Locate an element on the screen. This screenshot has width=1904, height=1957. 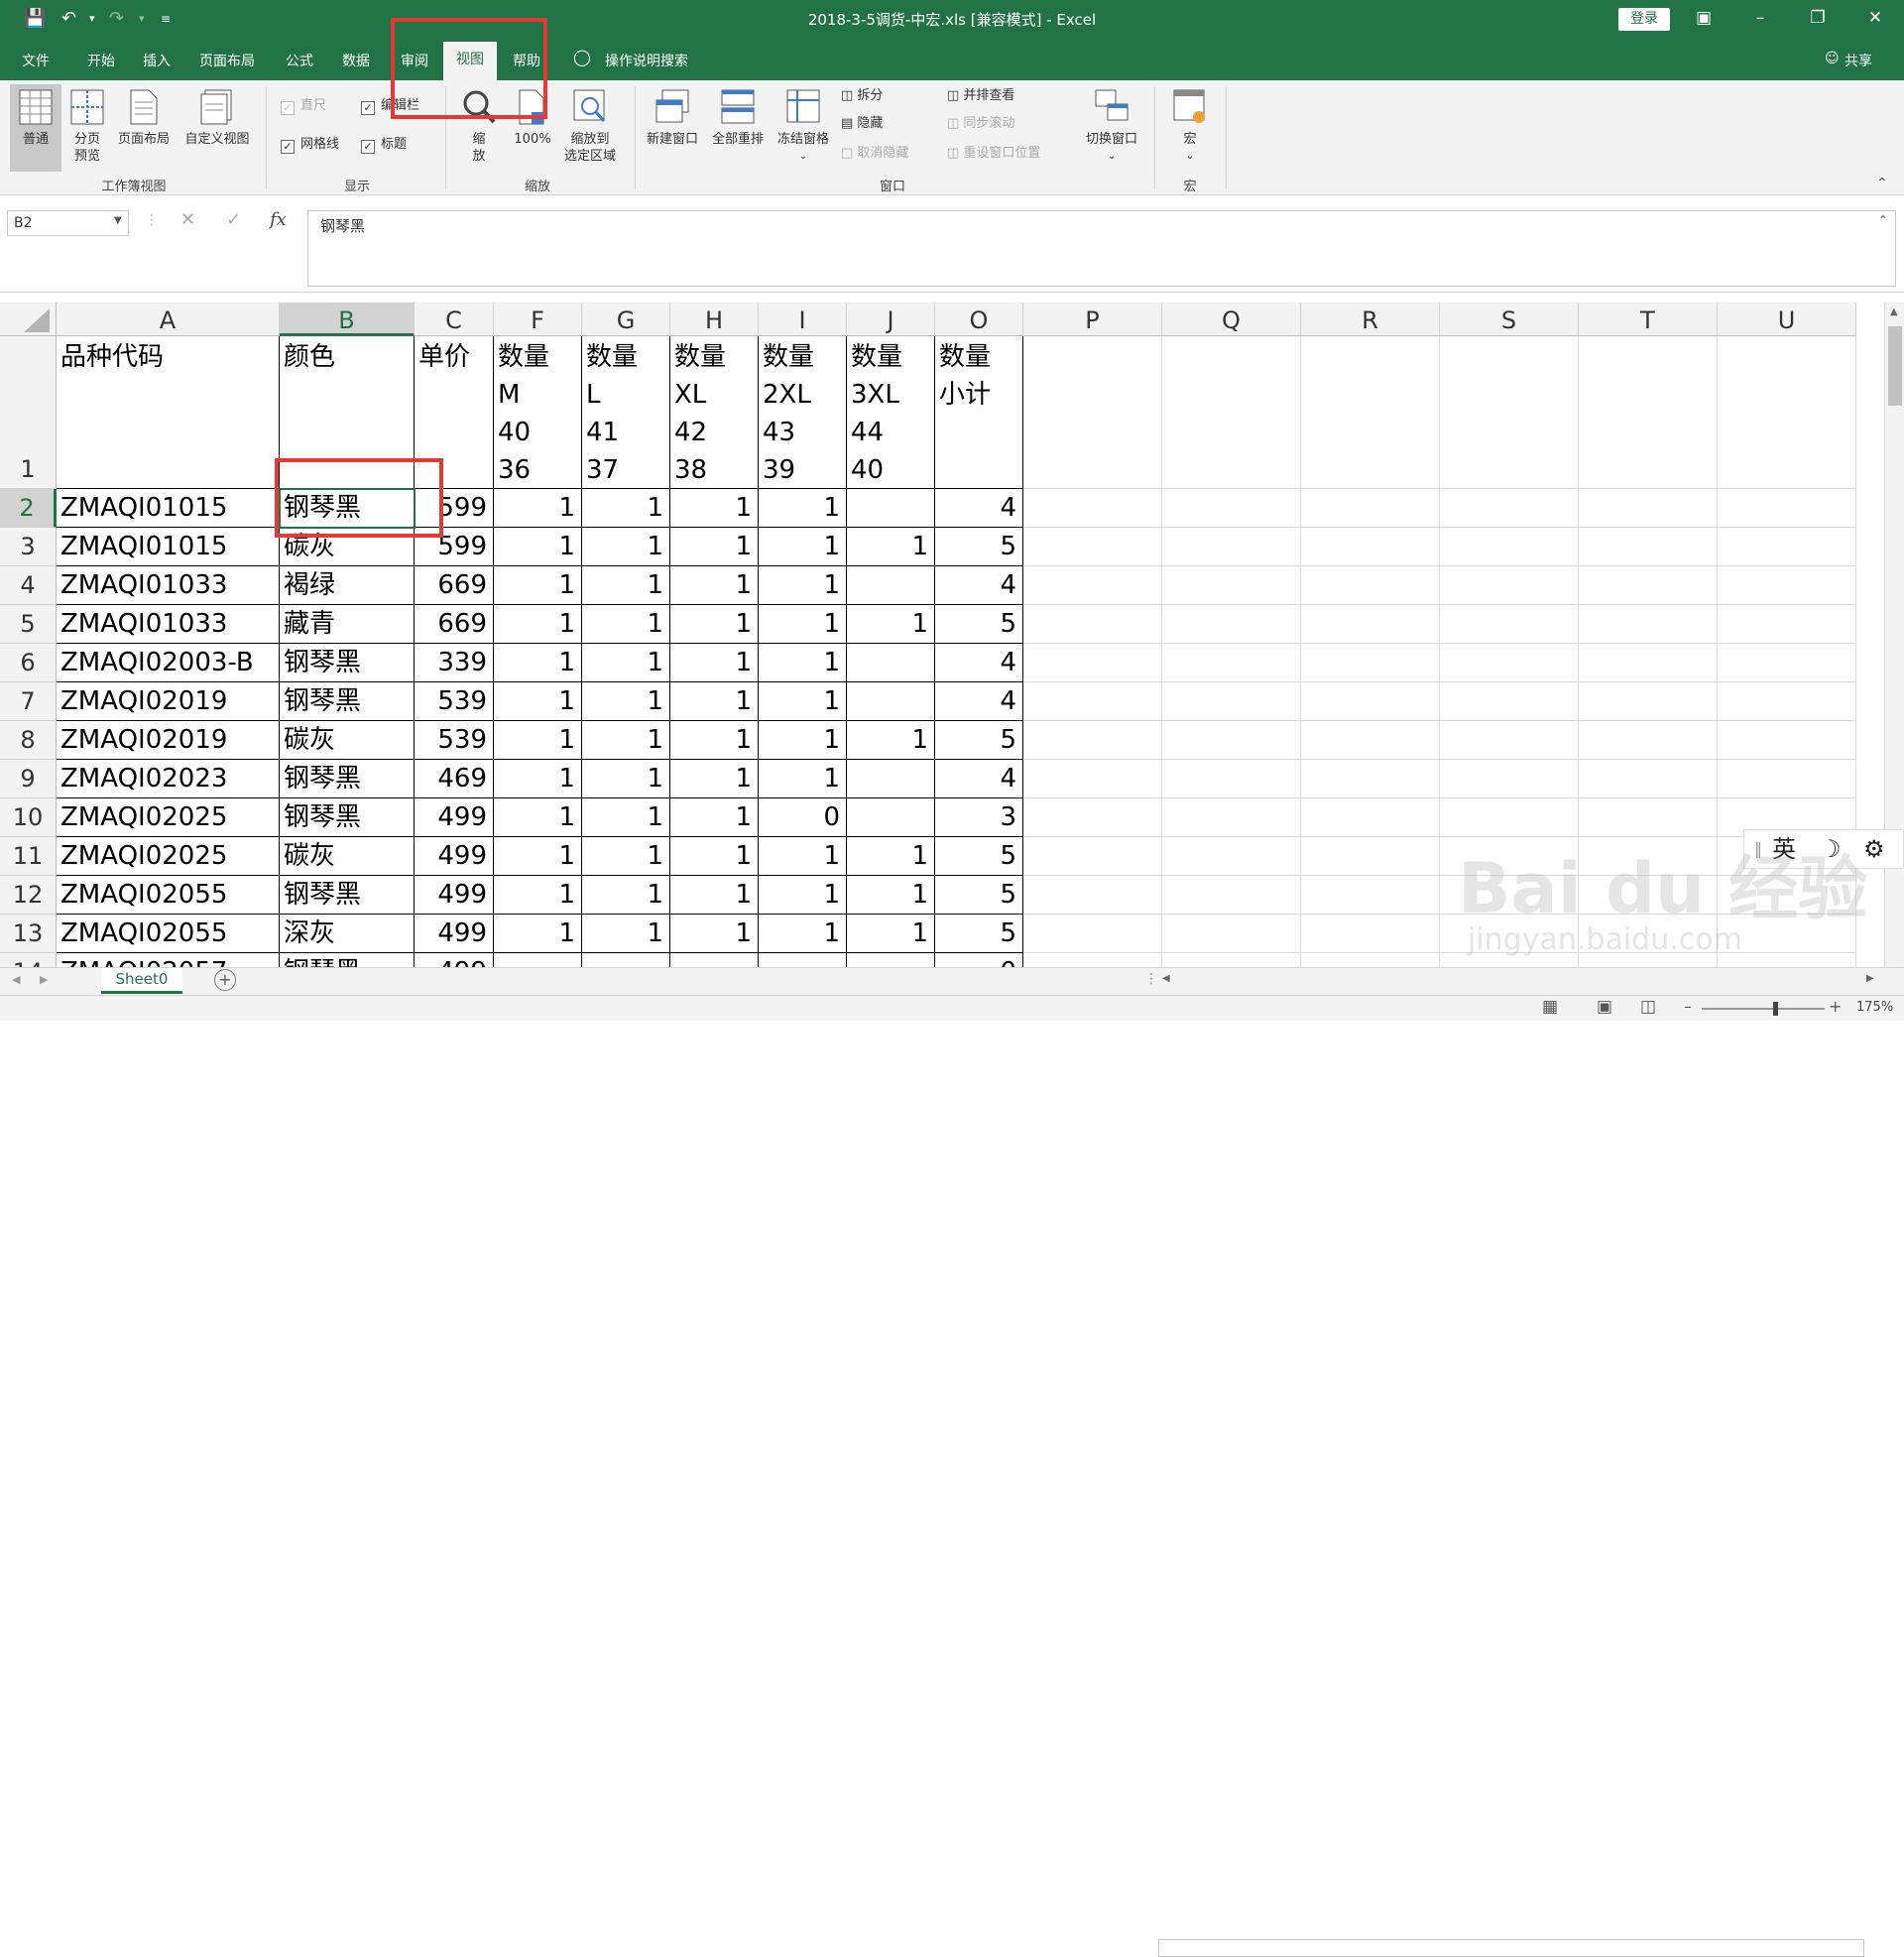
cell-i10: 0 is located at coordinates (803, 817).